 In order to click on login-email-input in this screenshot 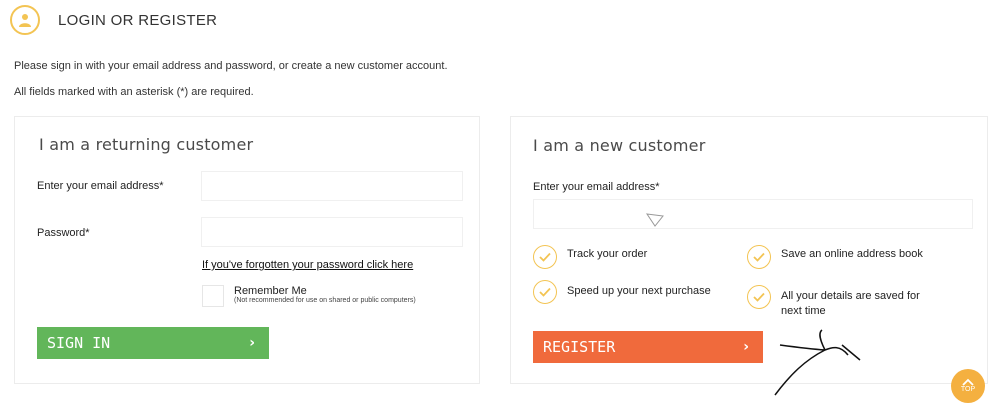, I will do `click(332, 186)`.